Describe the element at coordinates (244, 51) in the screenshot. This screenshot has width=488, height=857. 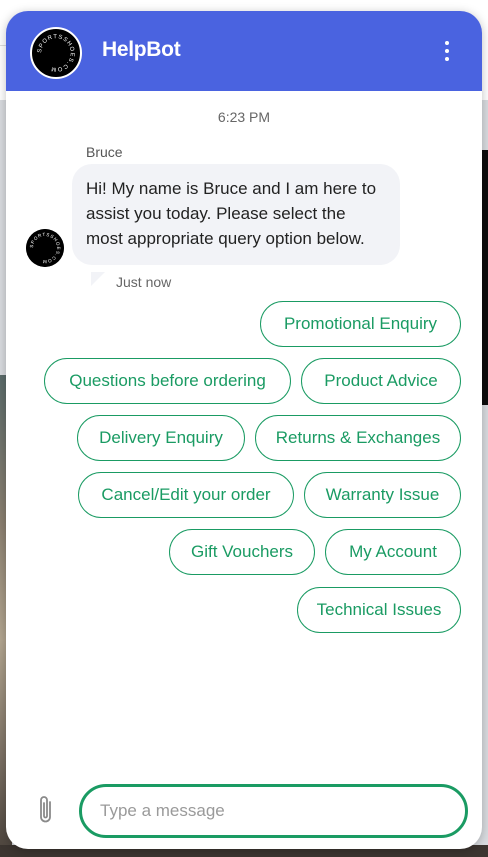
I see `chat-header: SPORTSSHOES.COM HelpBot` at that location.